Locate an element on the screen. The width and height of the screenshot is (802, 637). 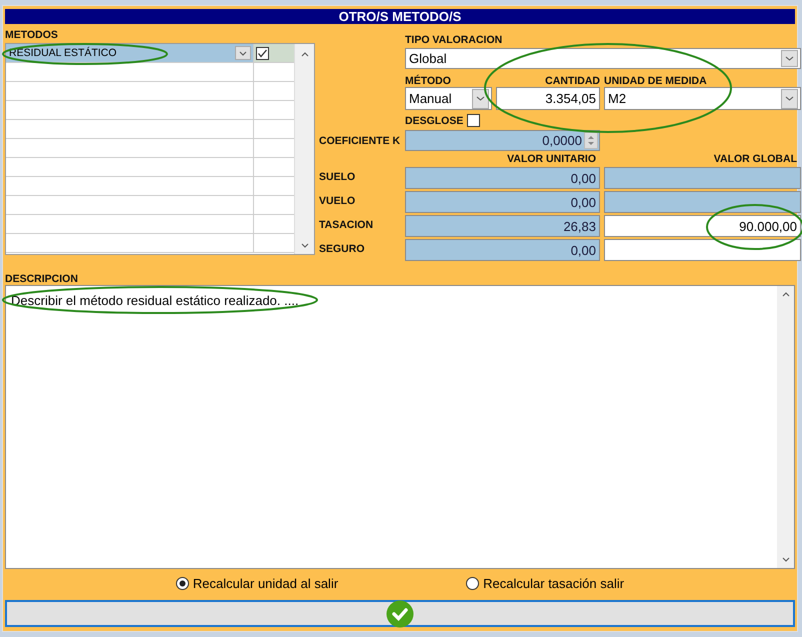
valor-global-field: 90.000,00 is located at coordinates (702, 226).